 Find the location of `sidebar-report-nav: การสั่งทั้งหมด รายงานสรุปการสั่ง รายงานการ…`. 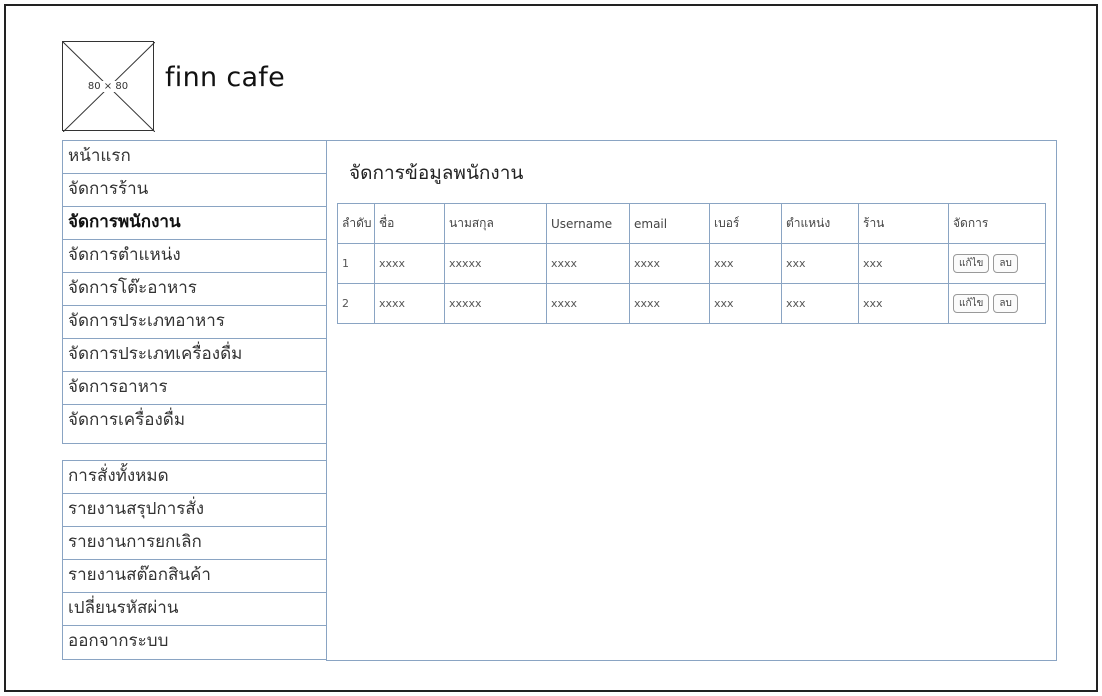

sidebar-report-nav: การสั่งทั้งหมด รายงานสรุปการสั่ง รายงานการ… is located at coordinates (194, 560).